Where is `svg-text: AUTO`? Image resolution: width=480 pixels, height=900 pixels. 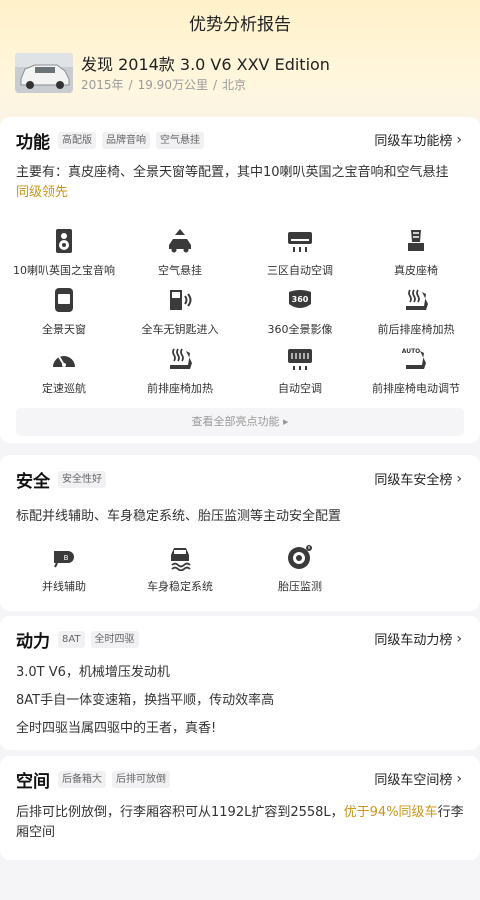
svg-text: AUTO is located at coordinates (411, 351).